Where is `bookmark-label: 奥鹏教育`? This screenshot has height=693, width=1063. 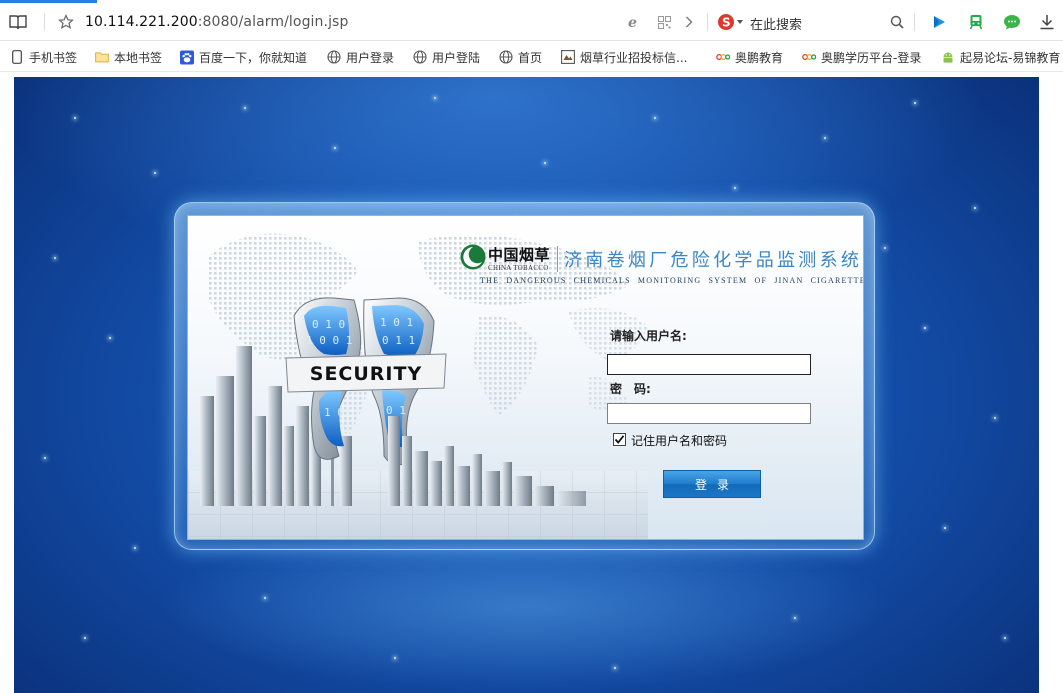
bookmark-label: 奥鹏教育 is located at coordinates (759, 57).